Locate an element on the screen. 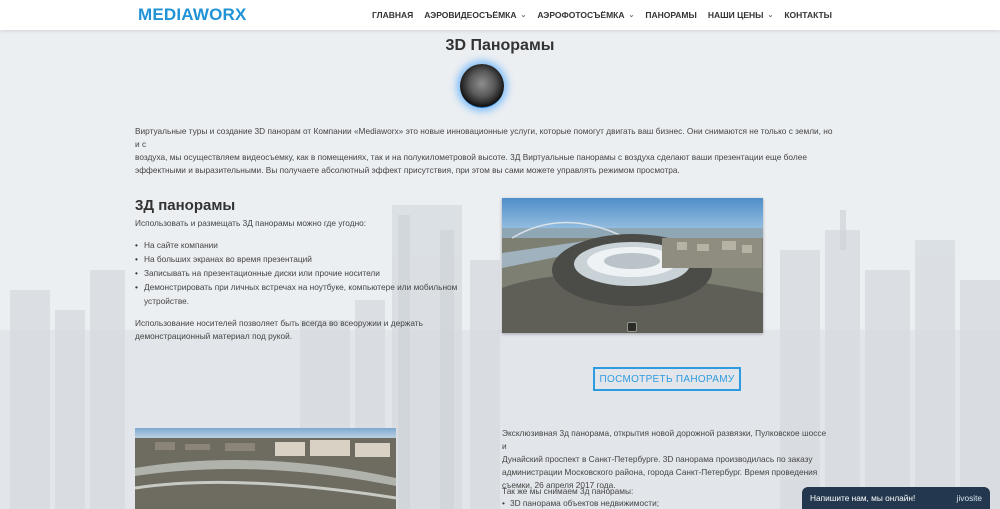  panorama-control-icon is located at coordinates (632, 327).